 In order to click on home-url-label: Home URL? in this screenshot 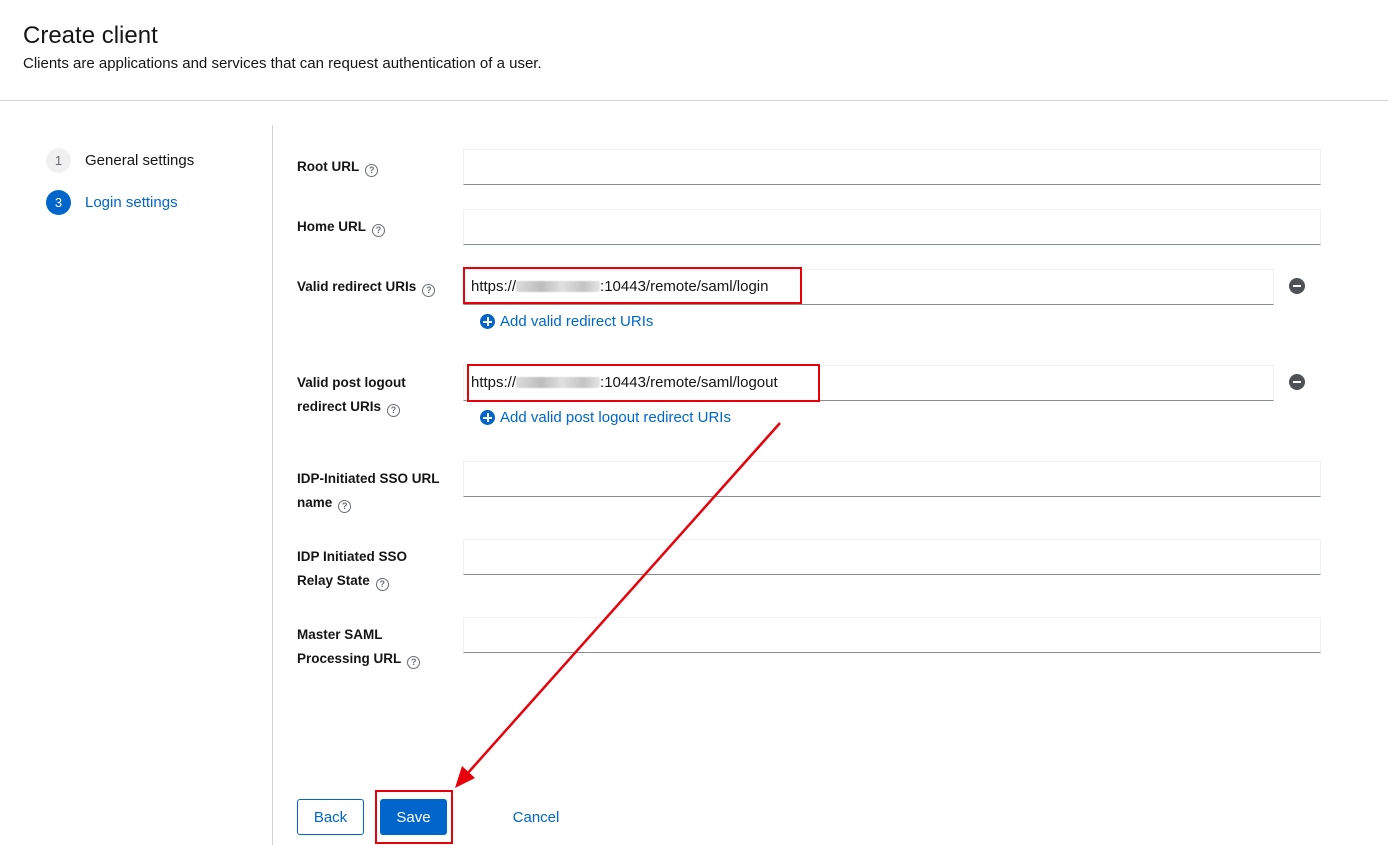, I will do `click(377, 227)`.